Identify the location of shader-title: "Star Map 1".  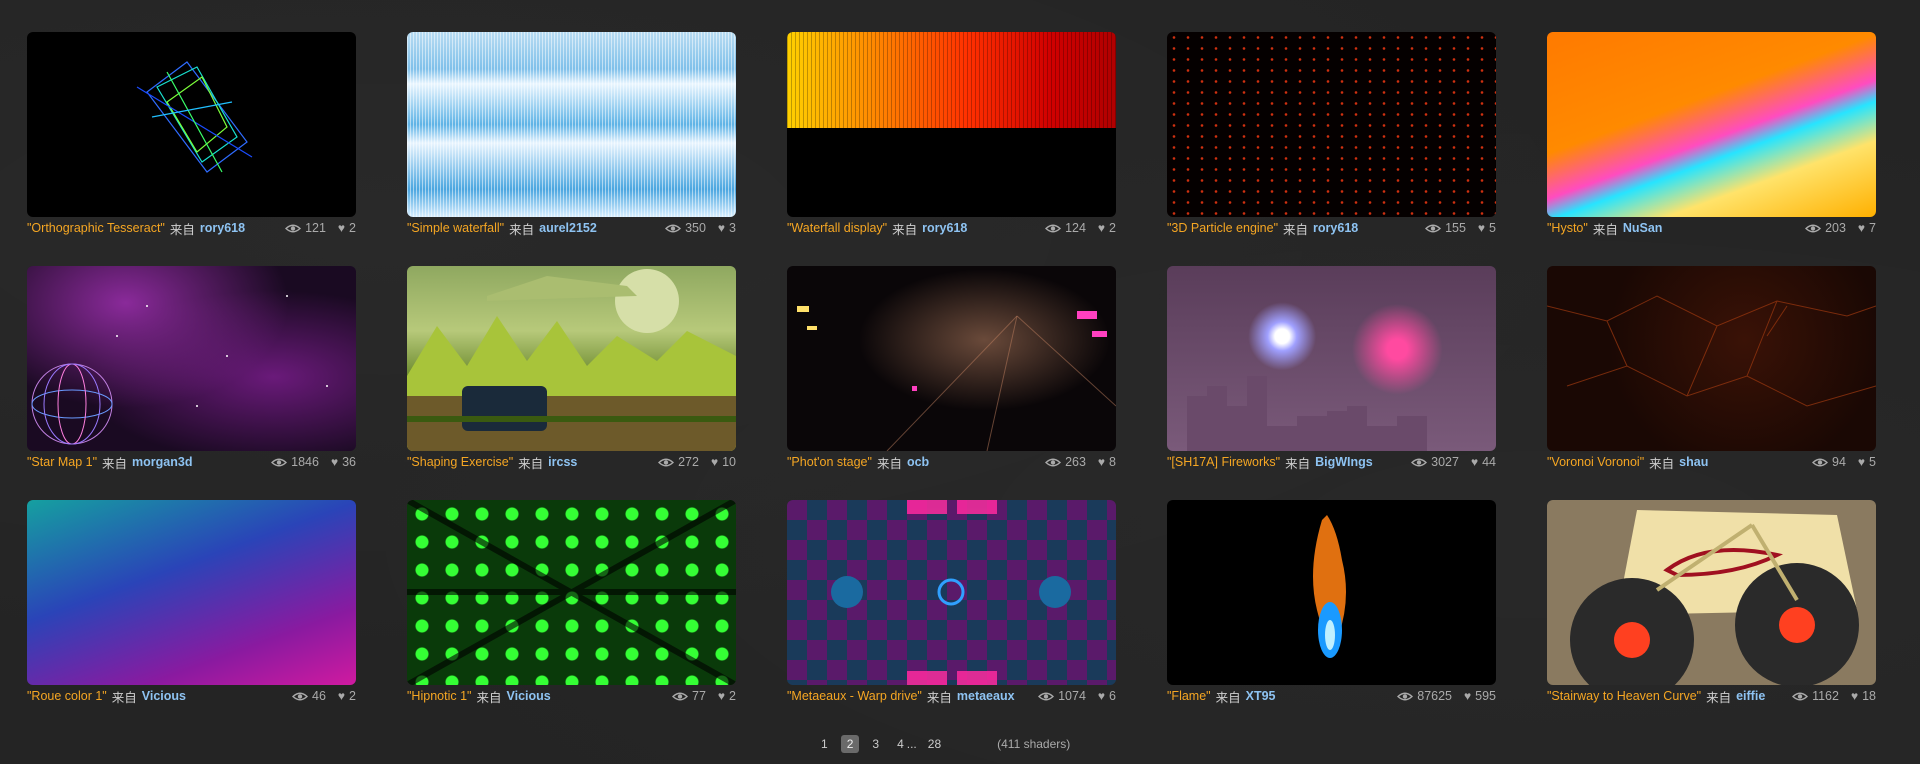
(62, 462).